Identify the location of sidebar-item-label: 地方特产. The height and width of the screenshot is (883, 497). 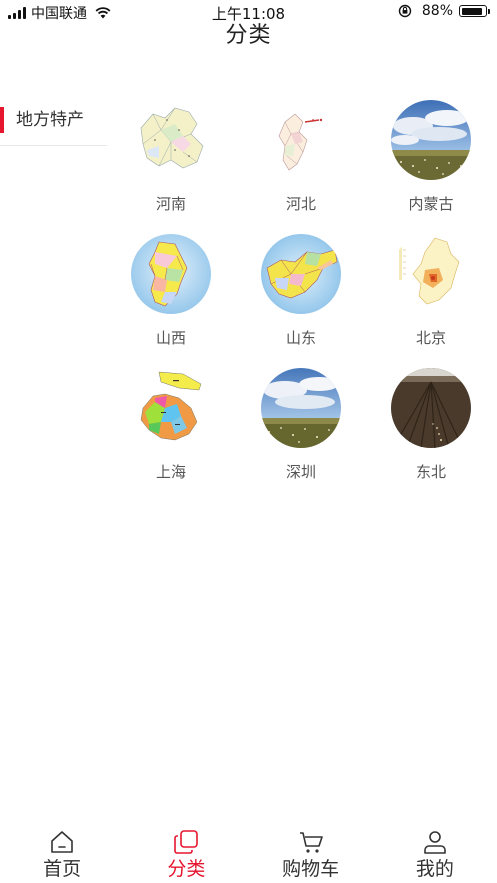
(50, 120).